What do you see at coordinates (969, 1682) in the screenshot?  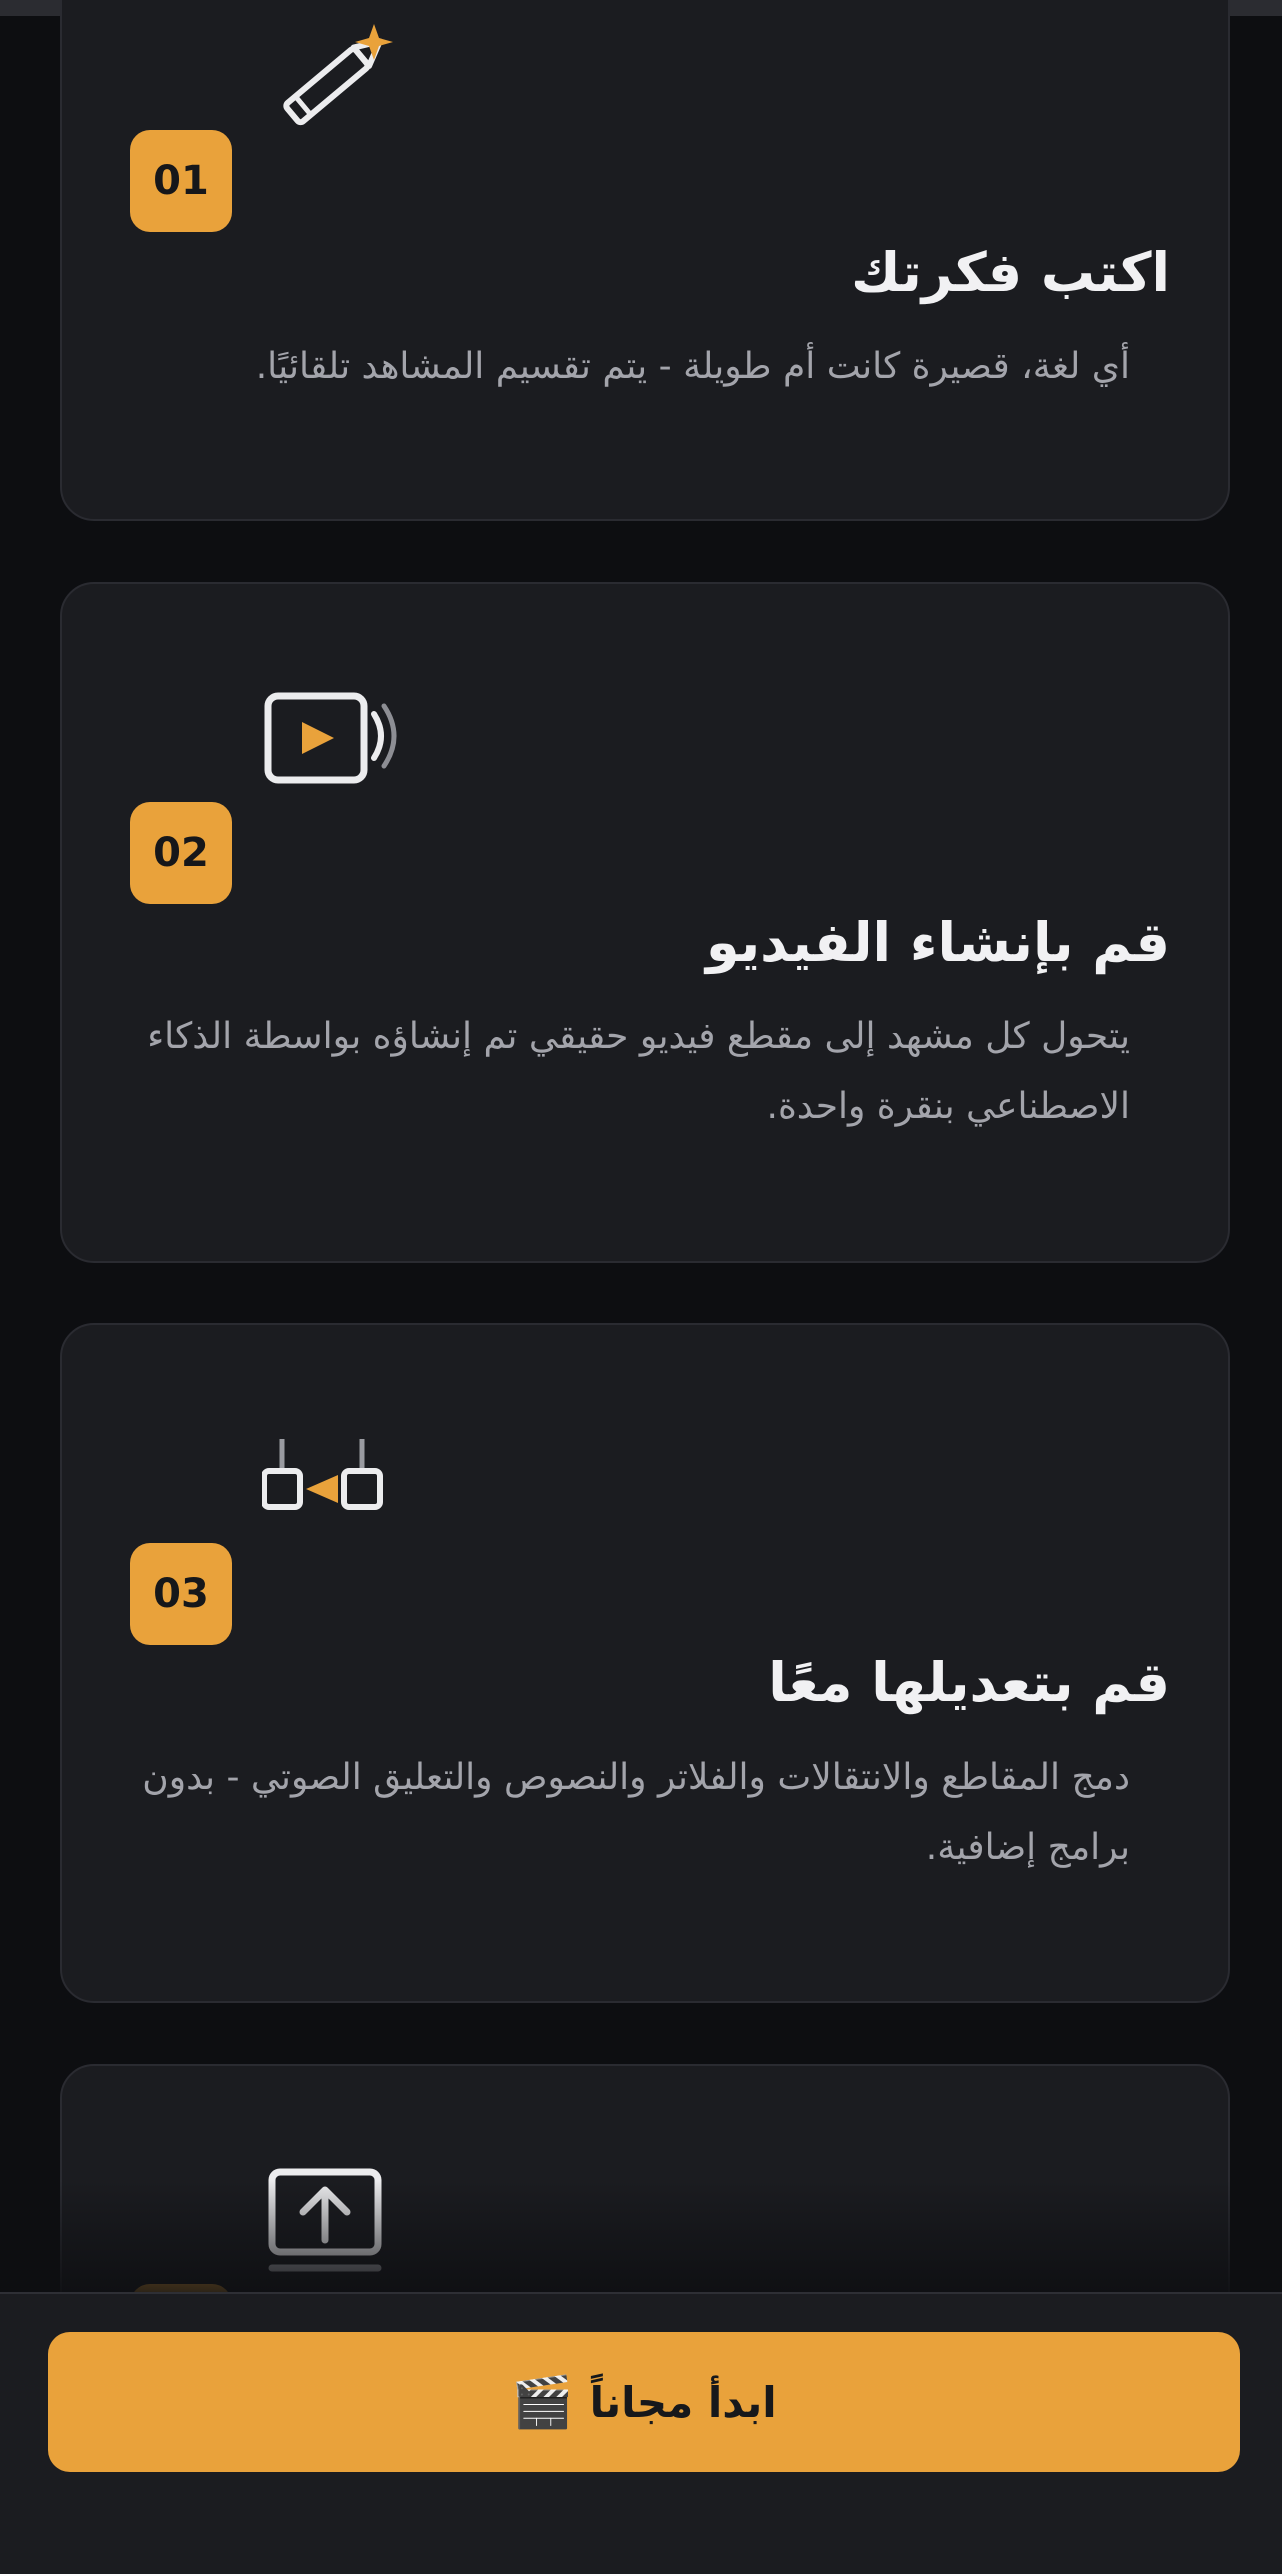 I see `step-title: قم بتعديلها معًا` at bounding box center [969, 1682].